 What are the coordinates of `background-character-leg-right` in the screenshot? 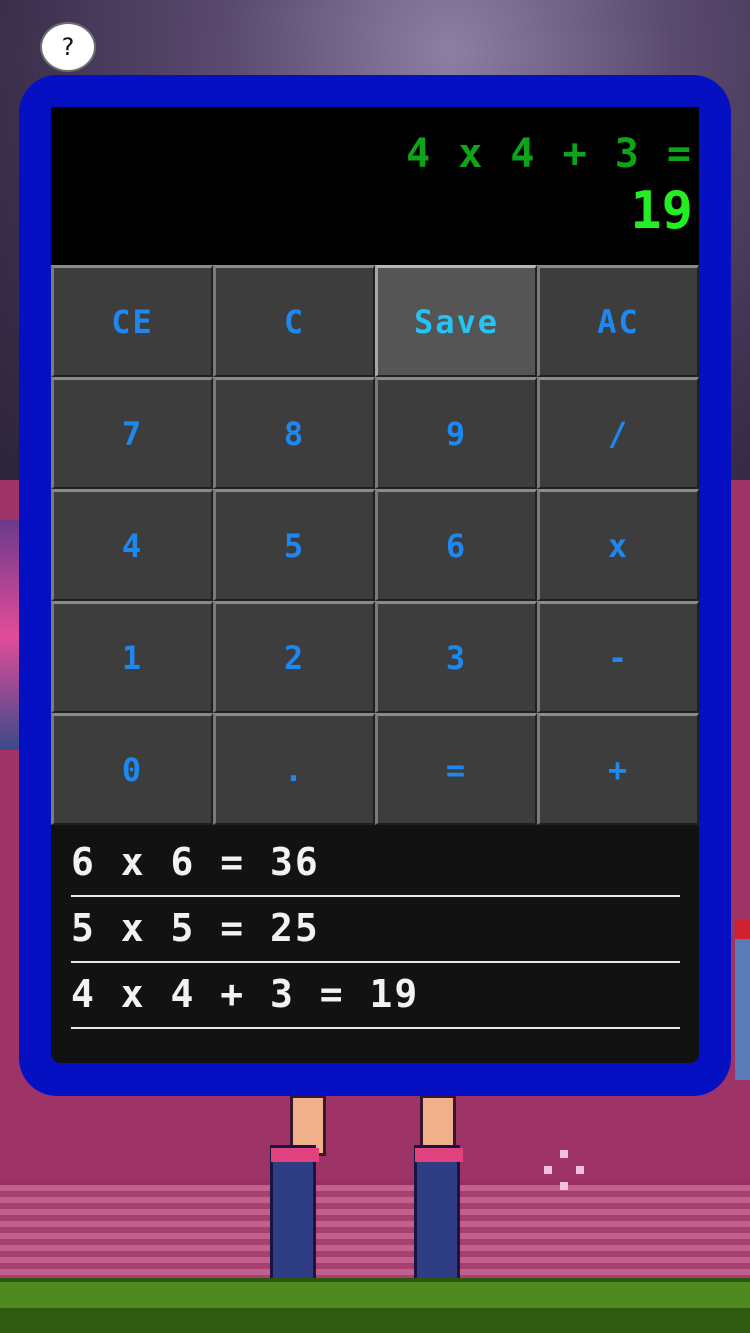 It's located at (437, 1188).